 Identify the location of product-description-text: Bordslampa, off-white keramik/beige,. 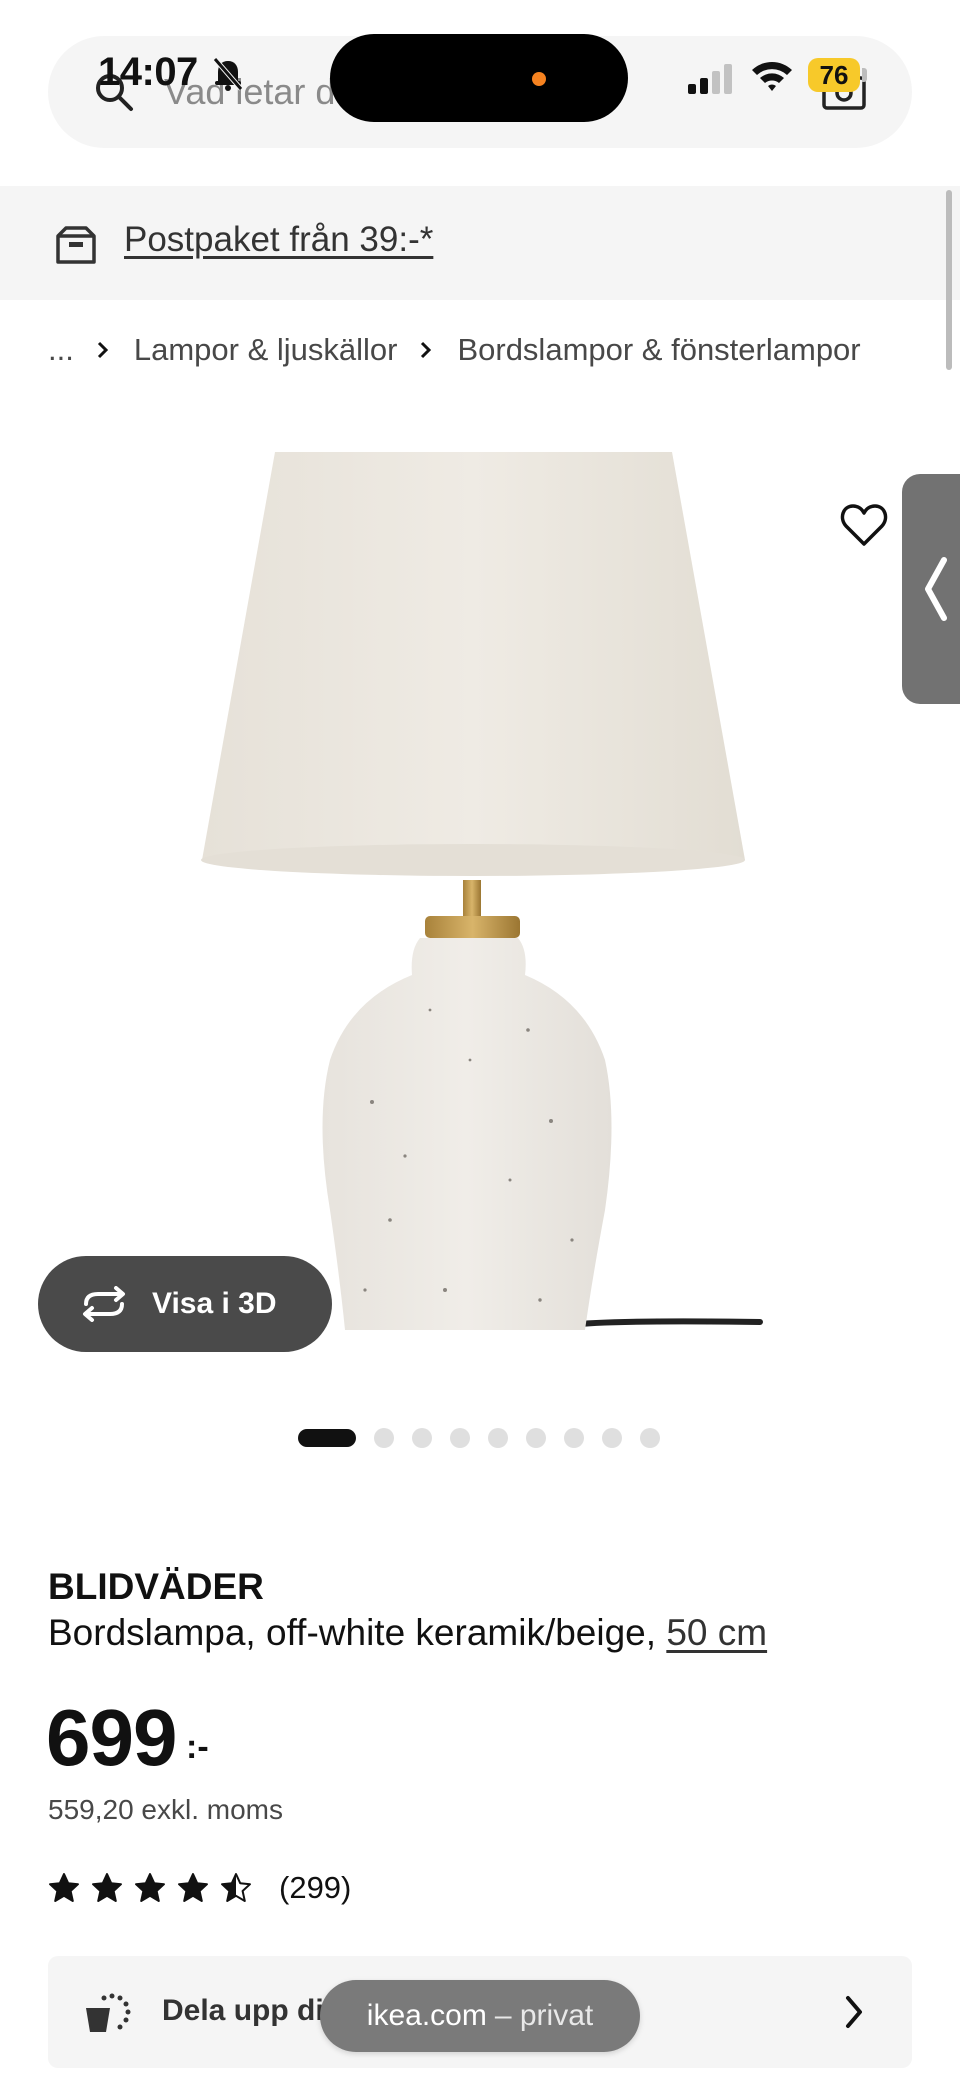
(357, 1632).